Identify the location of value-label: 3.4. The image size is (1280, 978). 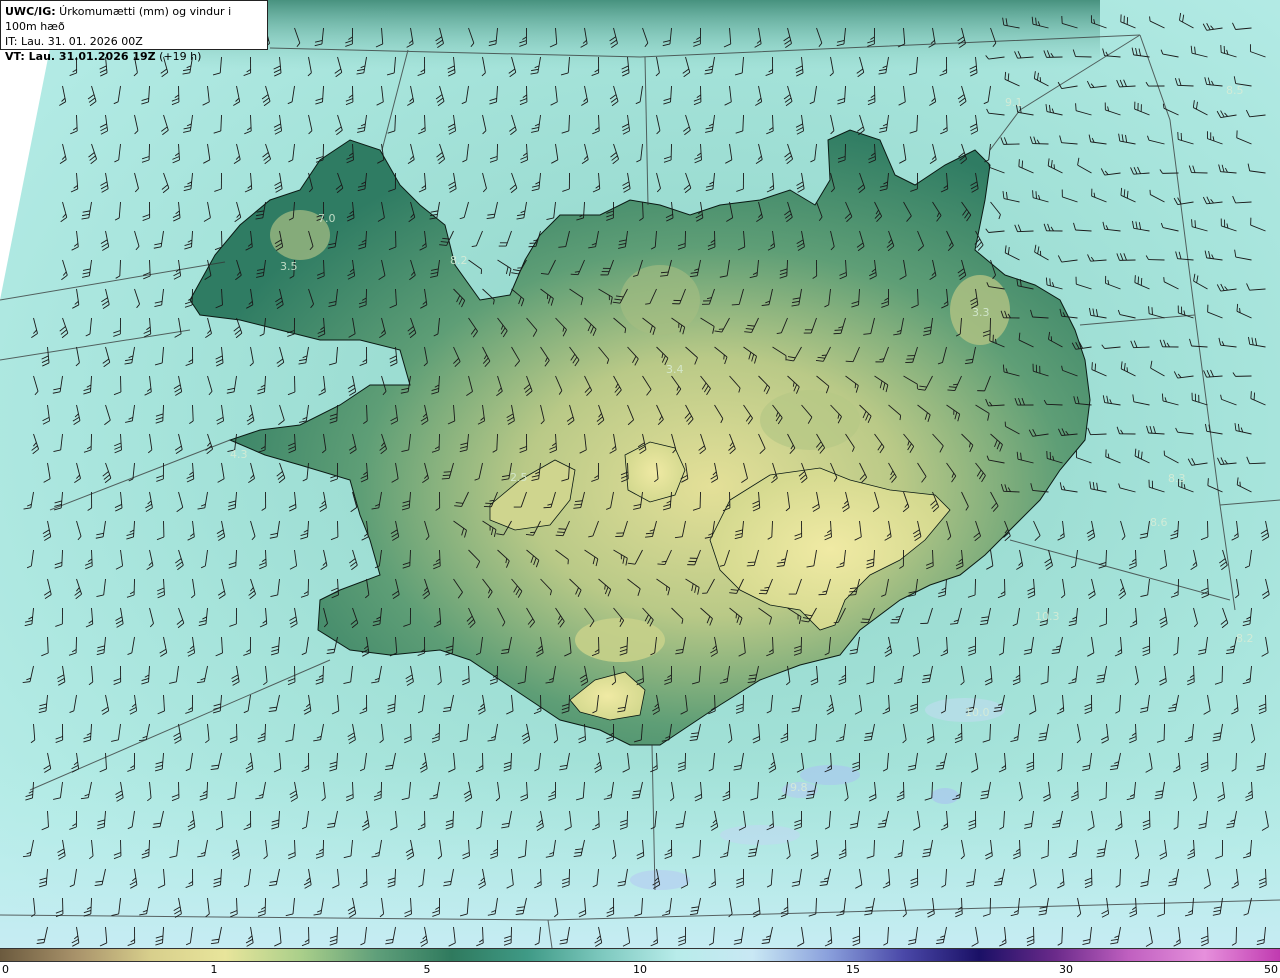
(675, 369).